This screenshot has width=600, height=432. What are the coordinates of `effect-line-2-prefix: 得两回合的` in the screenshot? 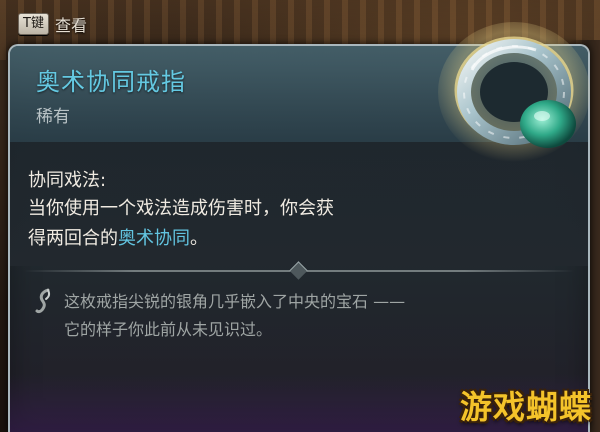 It's located at (73, 238).